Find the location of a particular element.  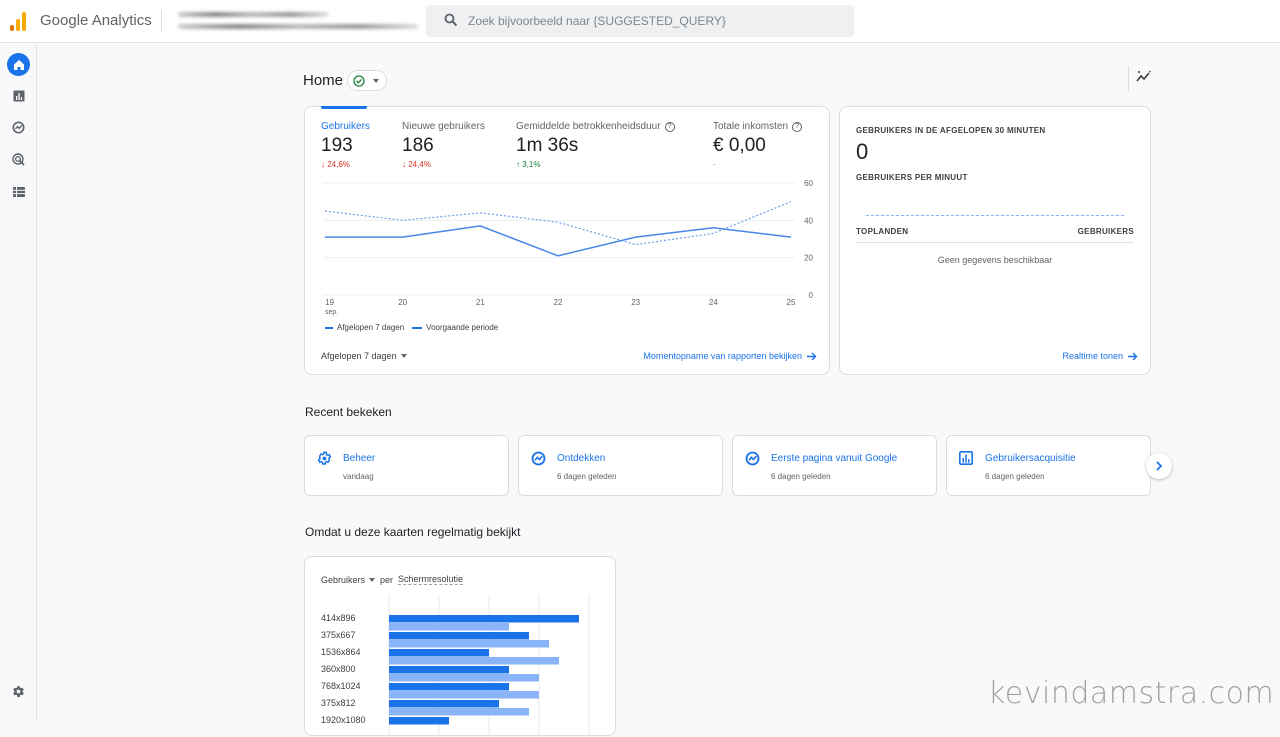

x-tick-label: 24 is located at coordinates (713, 302).